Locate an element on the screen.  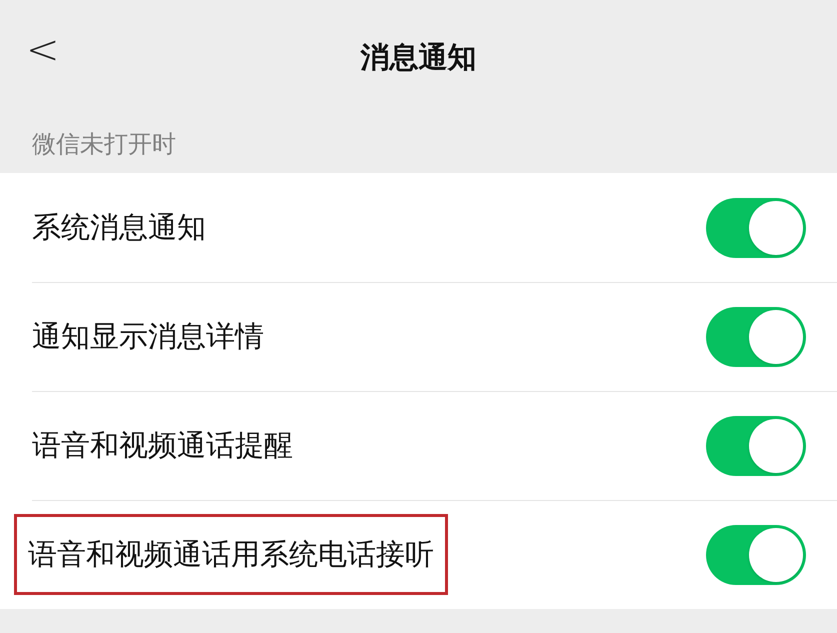
setting-label: 系统消息通知 is located at coordinates (119, 227).